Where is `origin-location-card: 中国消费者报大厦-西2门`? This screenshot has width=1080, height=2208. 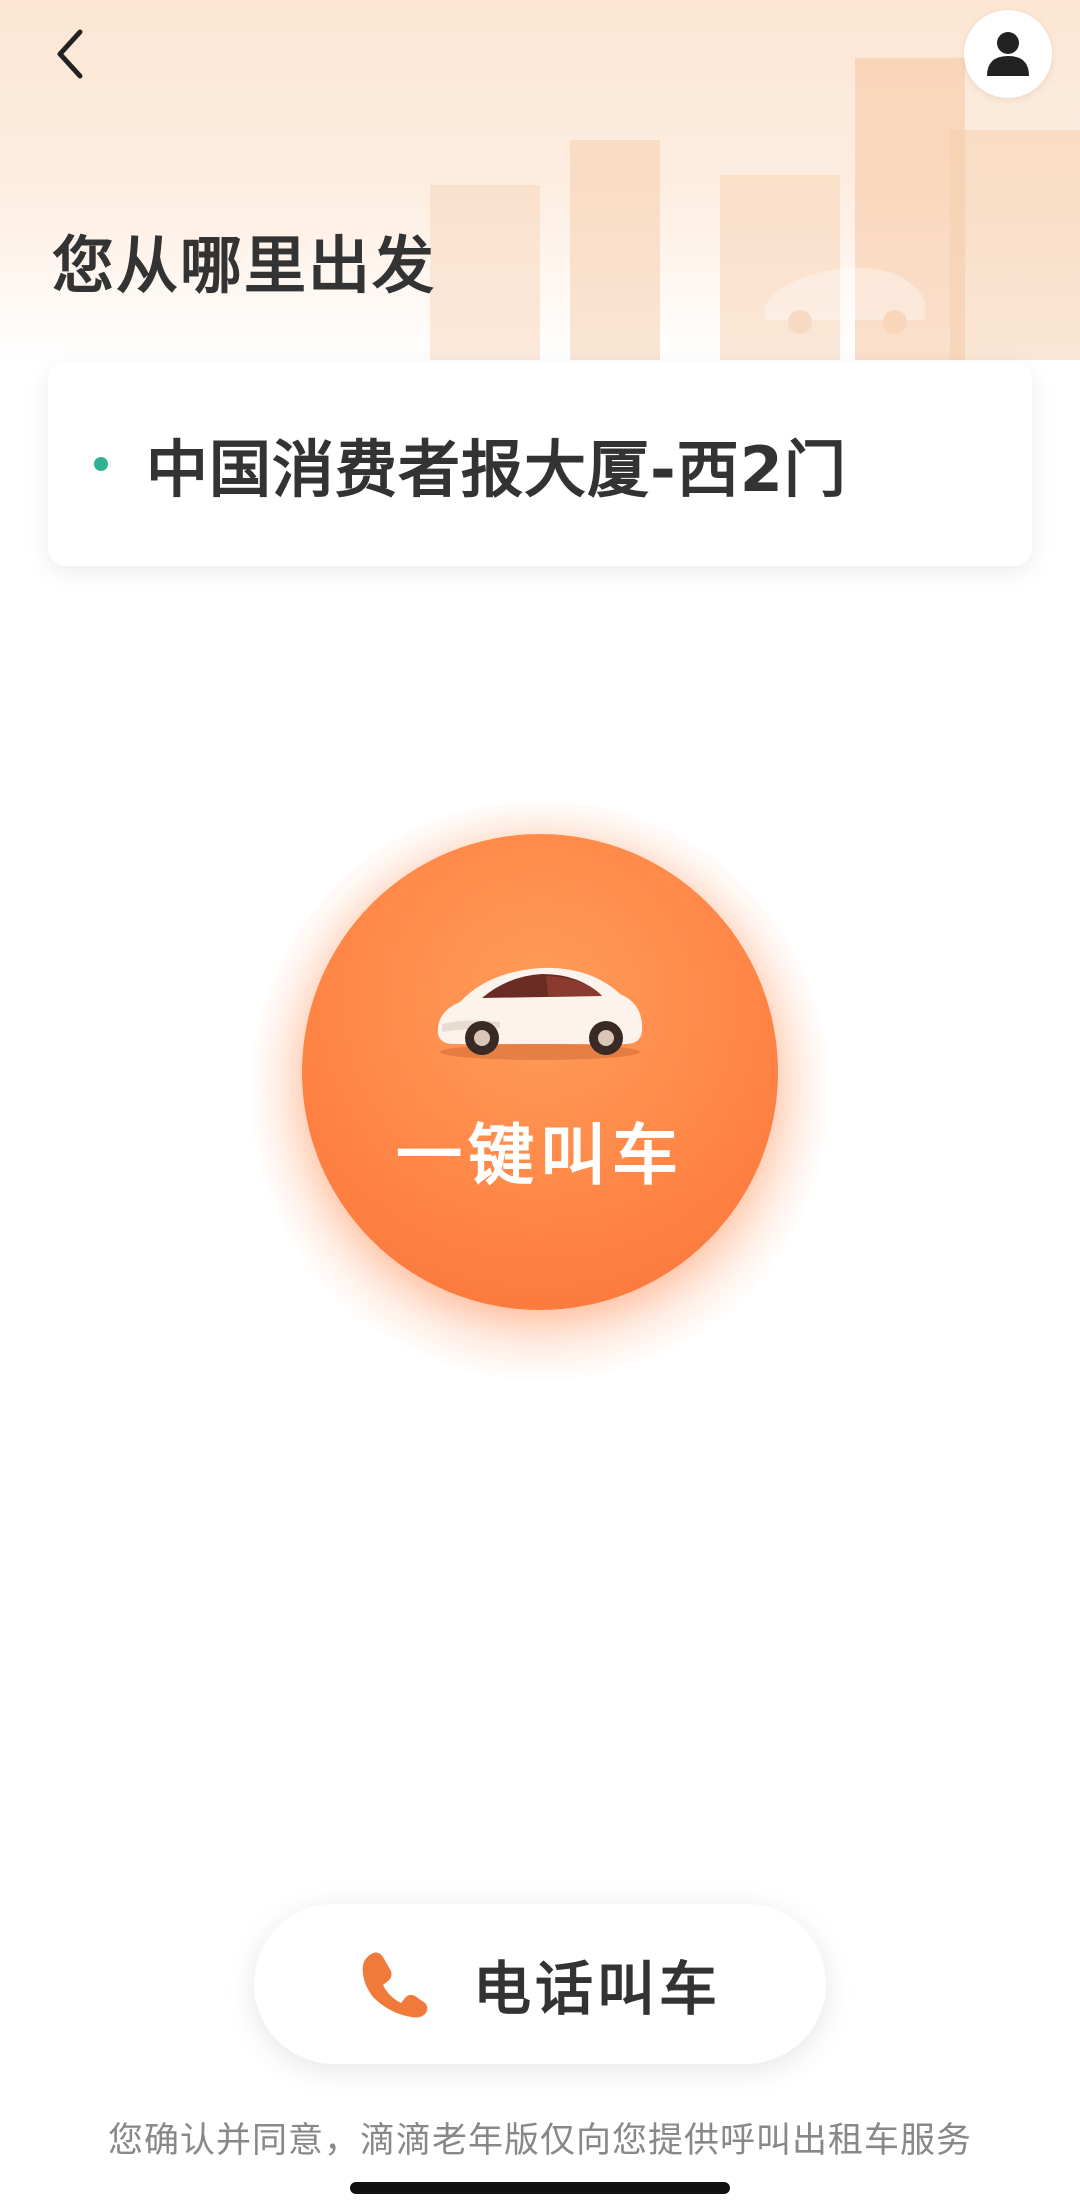
origin-location-card: 中国消费者报大厦-西2门 is located at coordinates (540, 464).